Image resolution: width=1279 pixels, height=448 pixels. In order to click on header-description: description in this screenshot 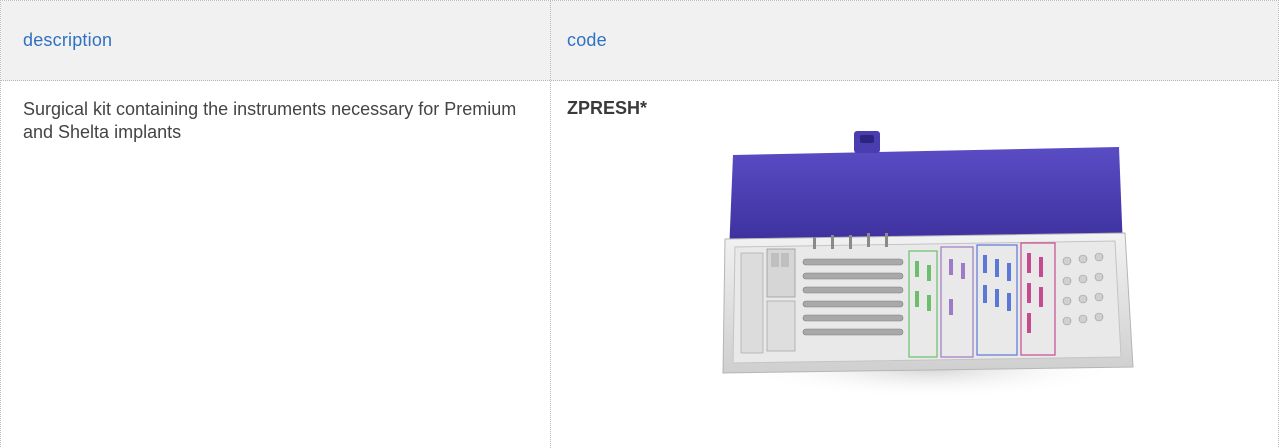, I will do `click(68, 40)`.